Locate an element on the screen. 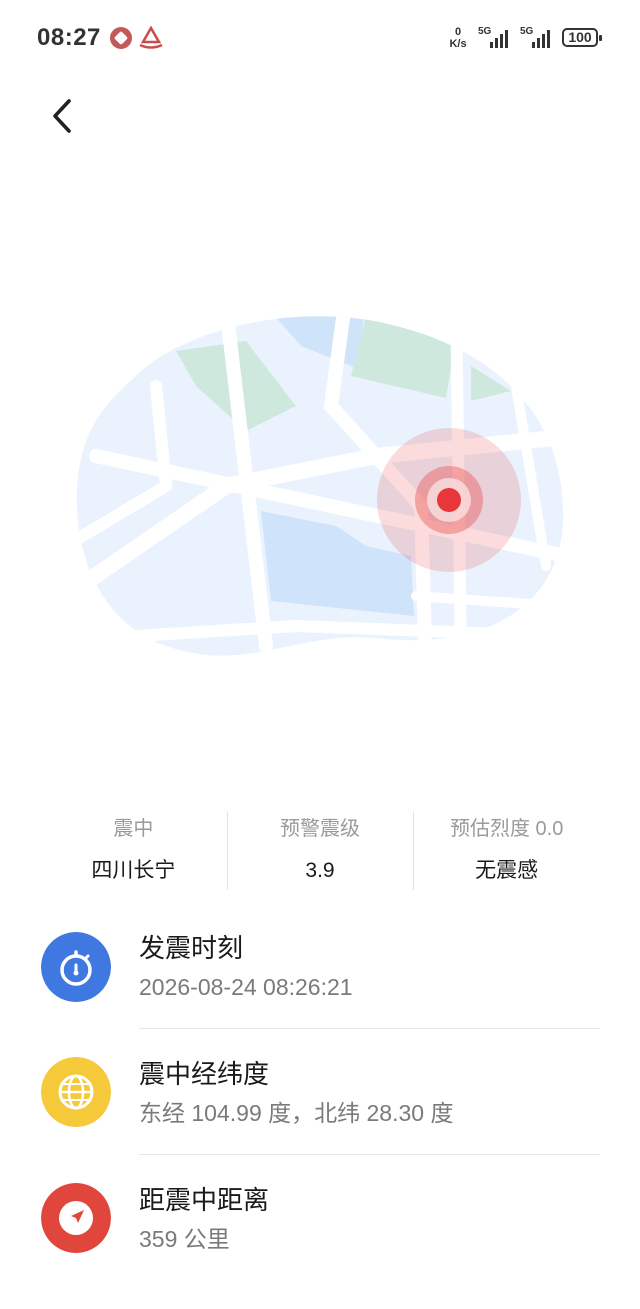  detail-title: 震中经纬度 is located at coordinates (204, 1074).